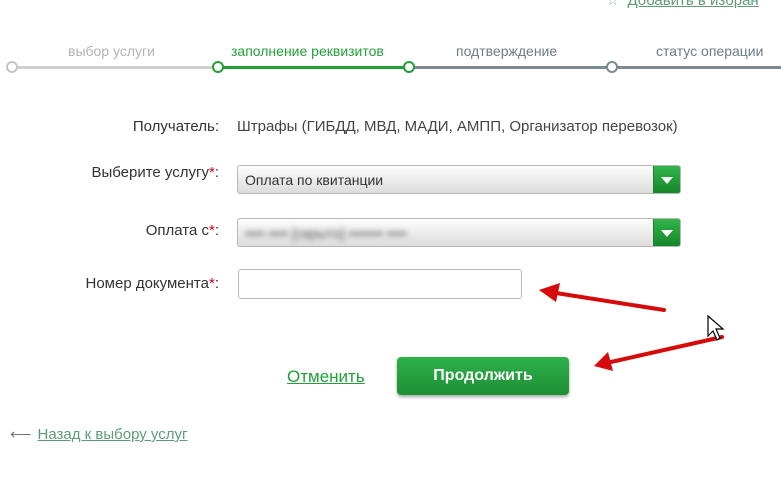  What do you see at coordinates (326, 377) in the screenshot?
I see `cancel-link: Отменить` at bounding box center [326, 377].